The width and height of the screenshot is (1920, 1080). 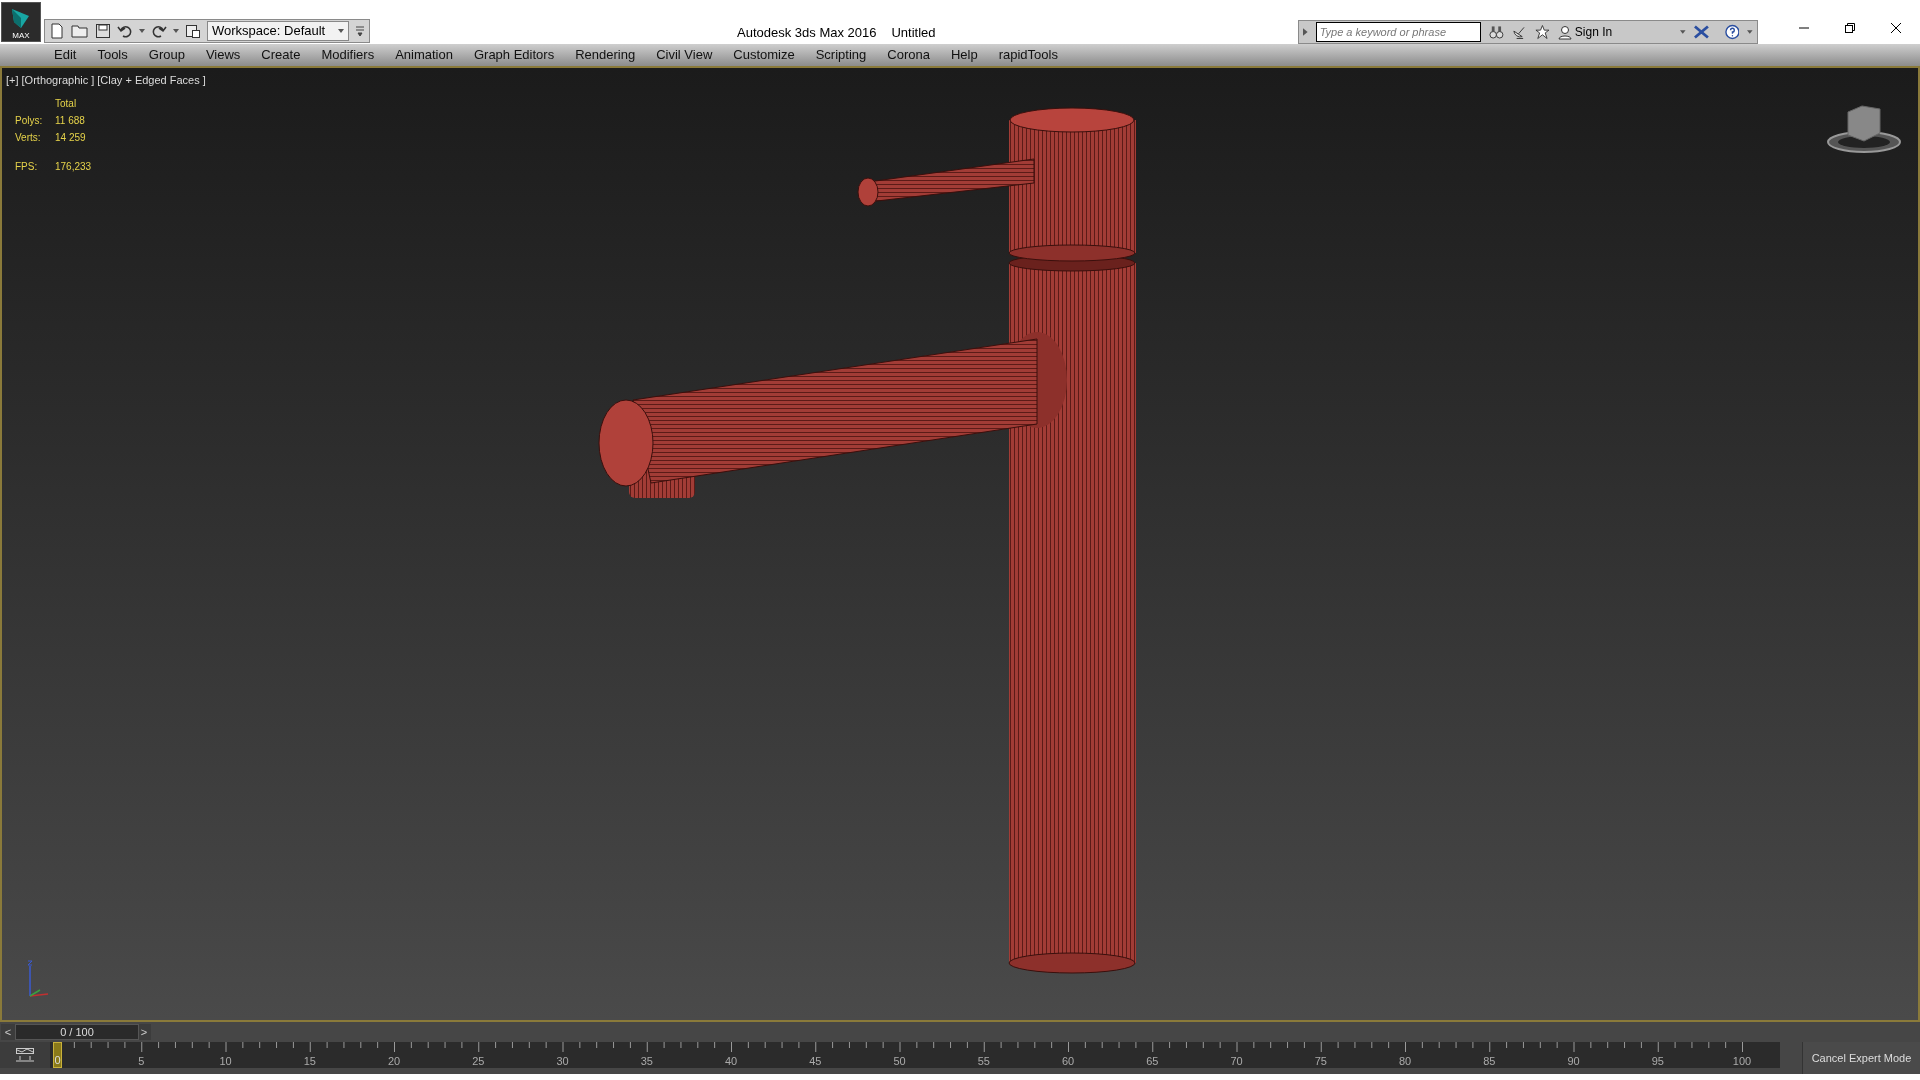 What do you see at coordinates (112, 55) in the screenshot?
I see `menu-item: Tools` at bounding box center [112, 55].